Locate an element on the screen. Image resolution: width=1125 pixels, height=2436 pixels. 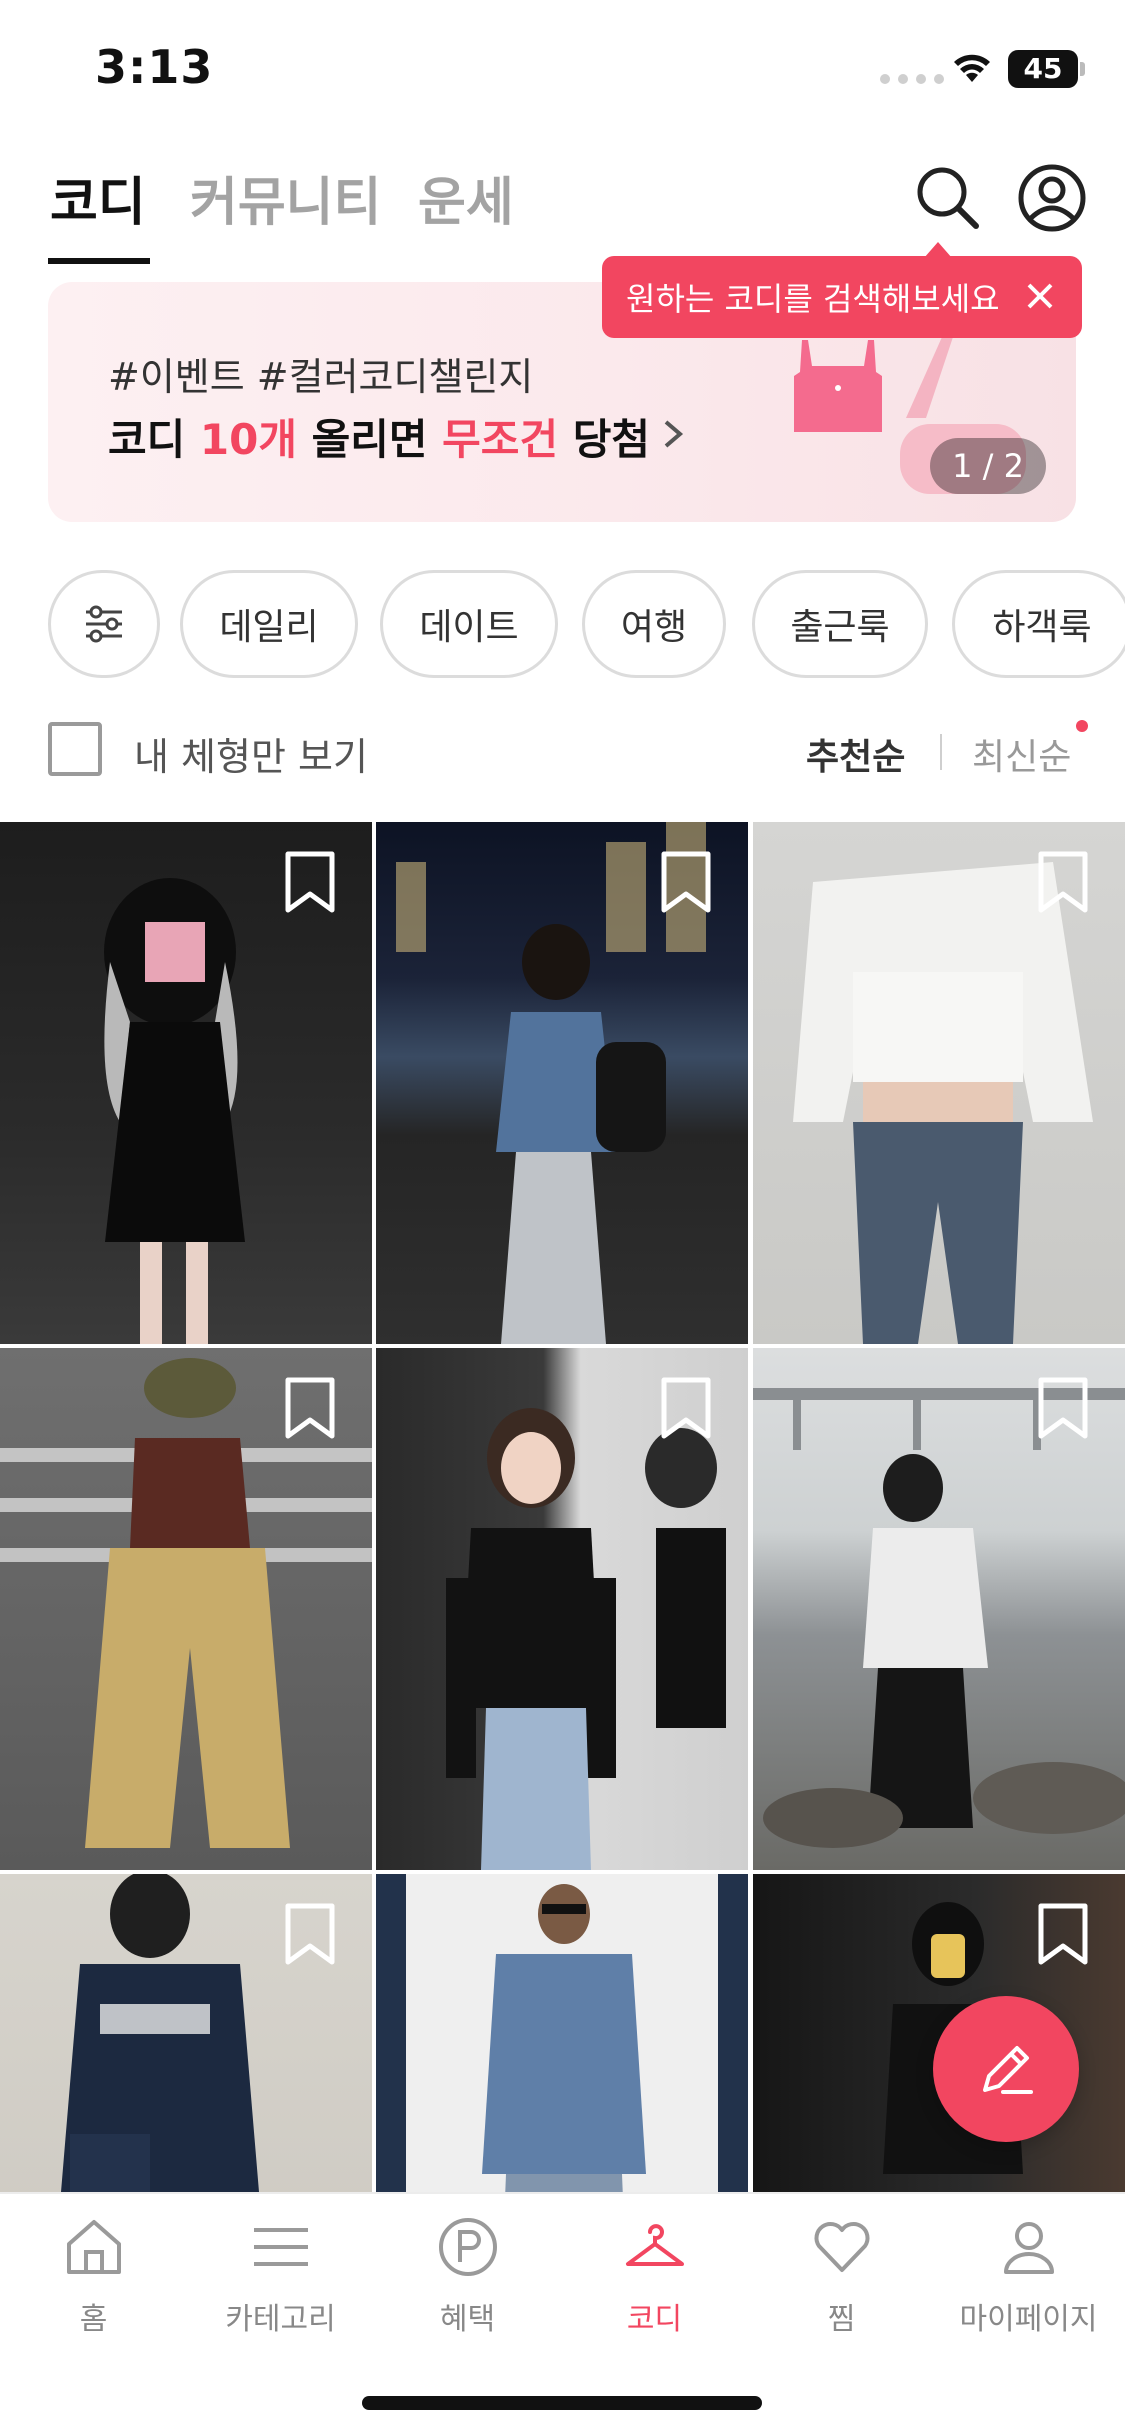
menu-icon is located at coordinates (280, 2247).